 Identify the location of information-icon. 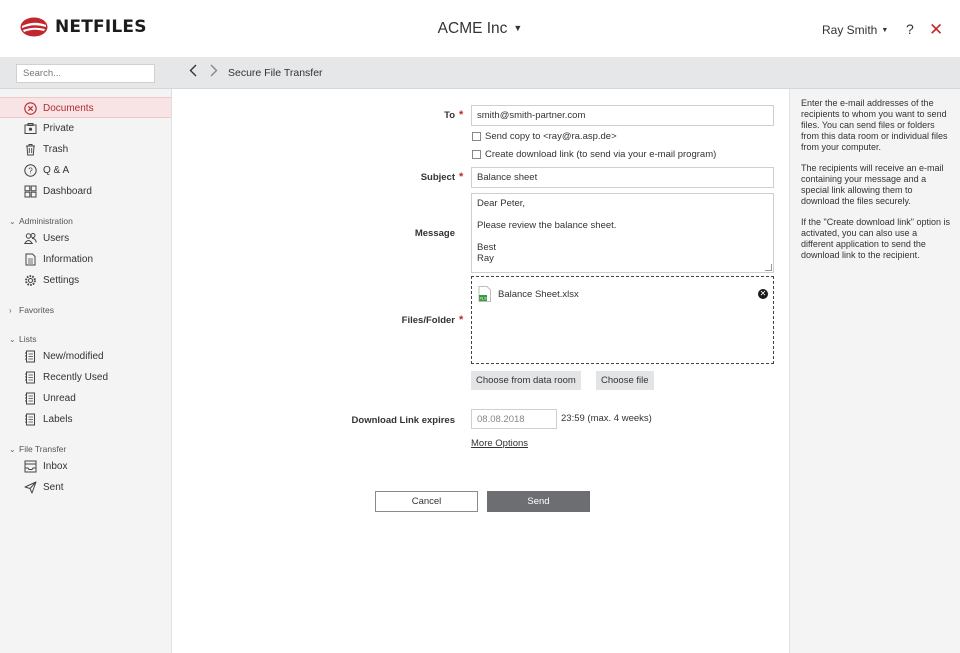
(30, 259).